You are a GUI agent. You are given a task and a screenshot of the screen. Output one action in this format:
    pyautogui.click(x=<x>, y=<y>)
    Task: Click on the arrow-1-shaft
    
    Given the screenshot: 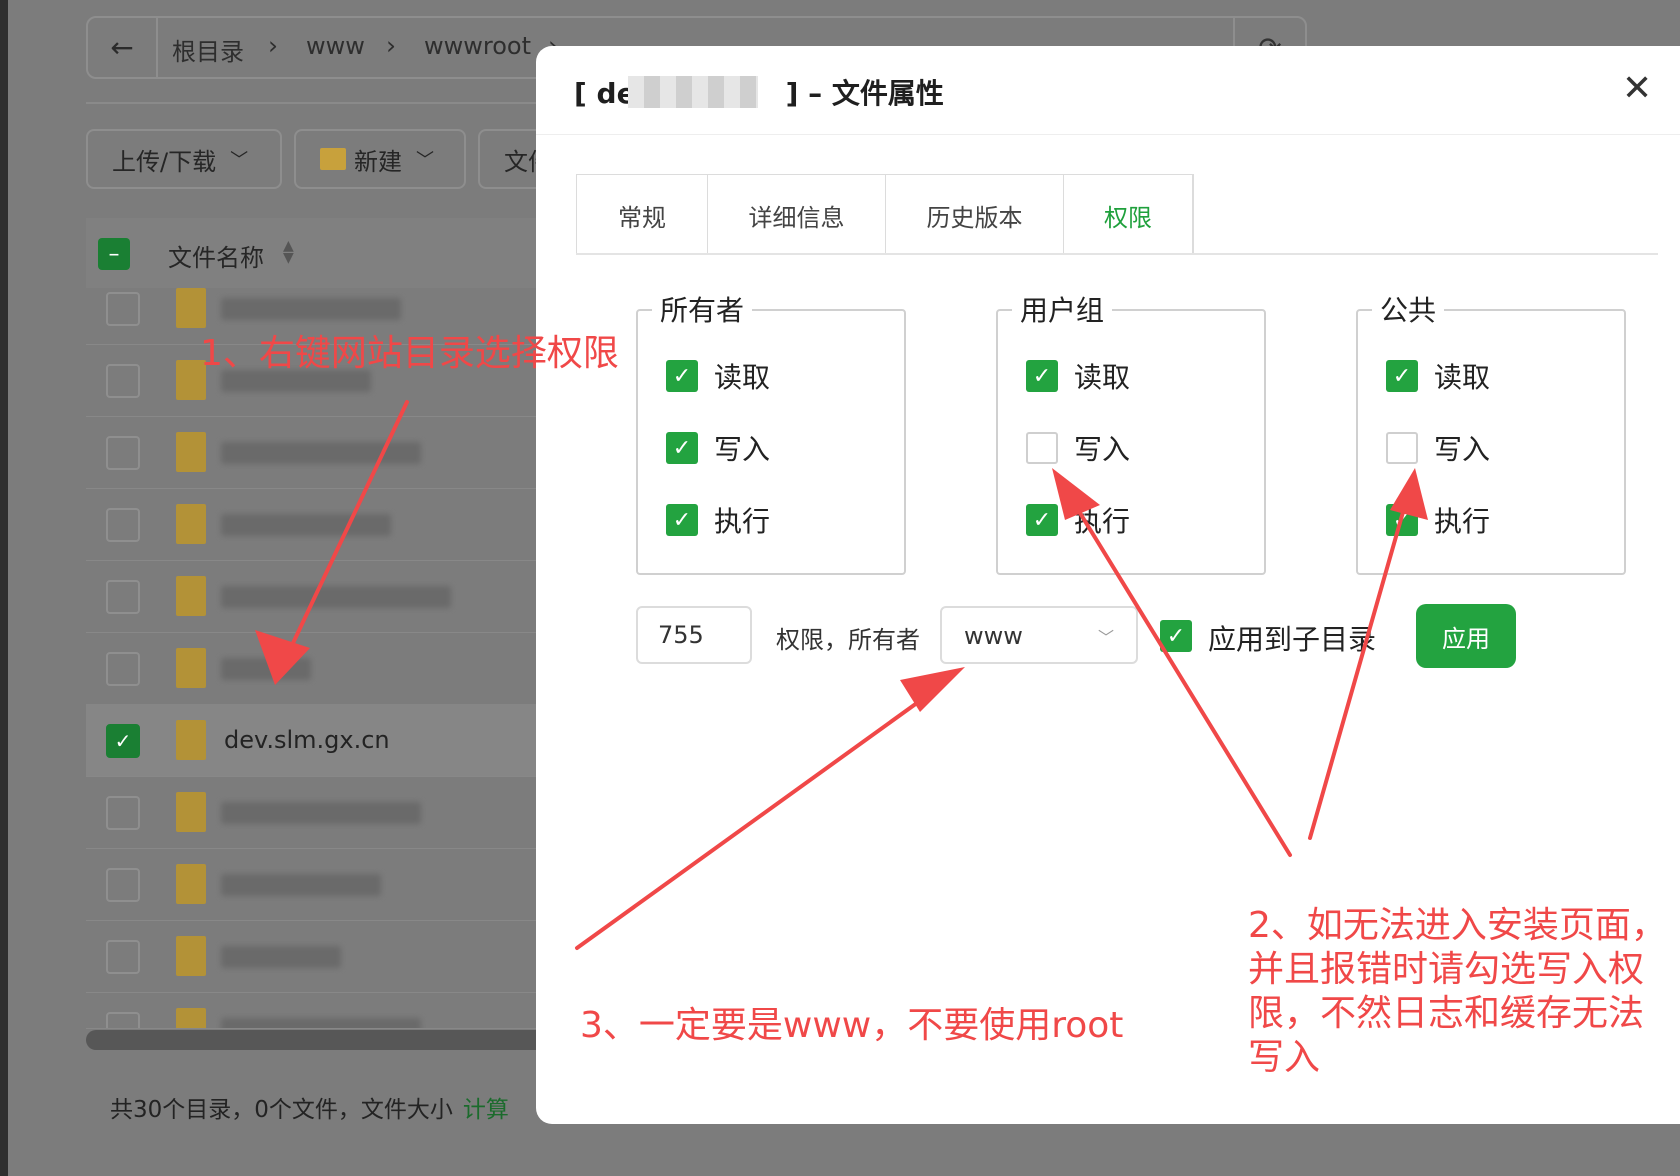 What is the action you would take?
    pyautogui.click(x=346, y=531)
    